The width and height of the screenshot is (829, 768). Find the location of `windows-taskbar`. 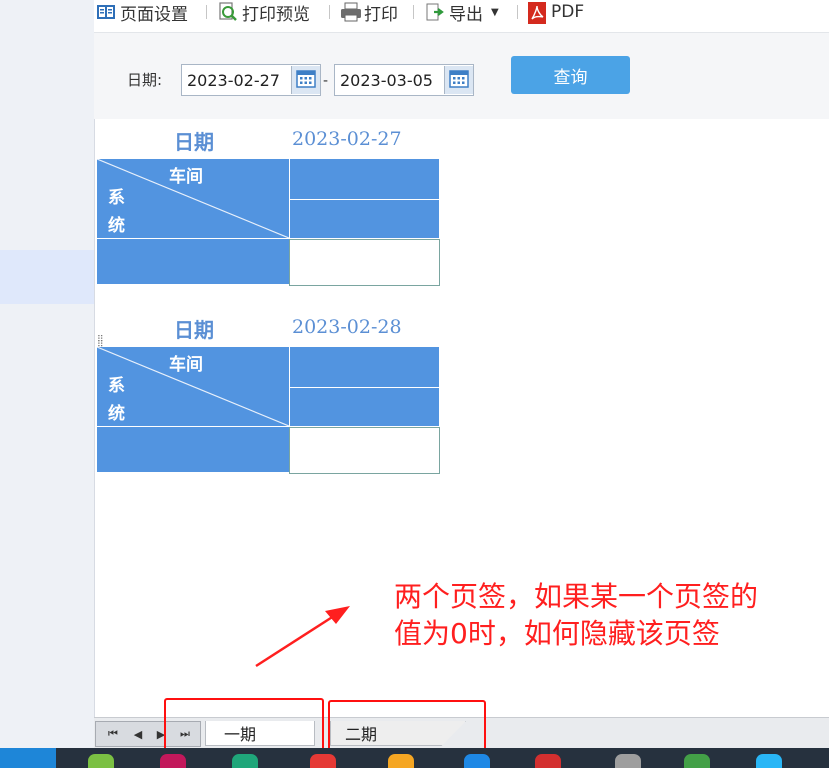

windows-taskbar is located at coordinates (414, 758).